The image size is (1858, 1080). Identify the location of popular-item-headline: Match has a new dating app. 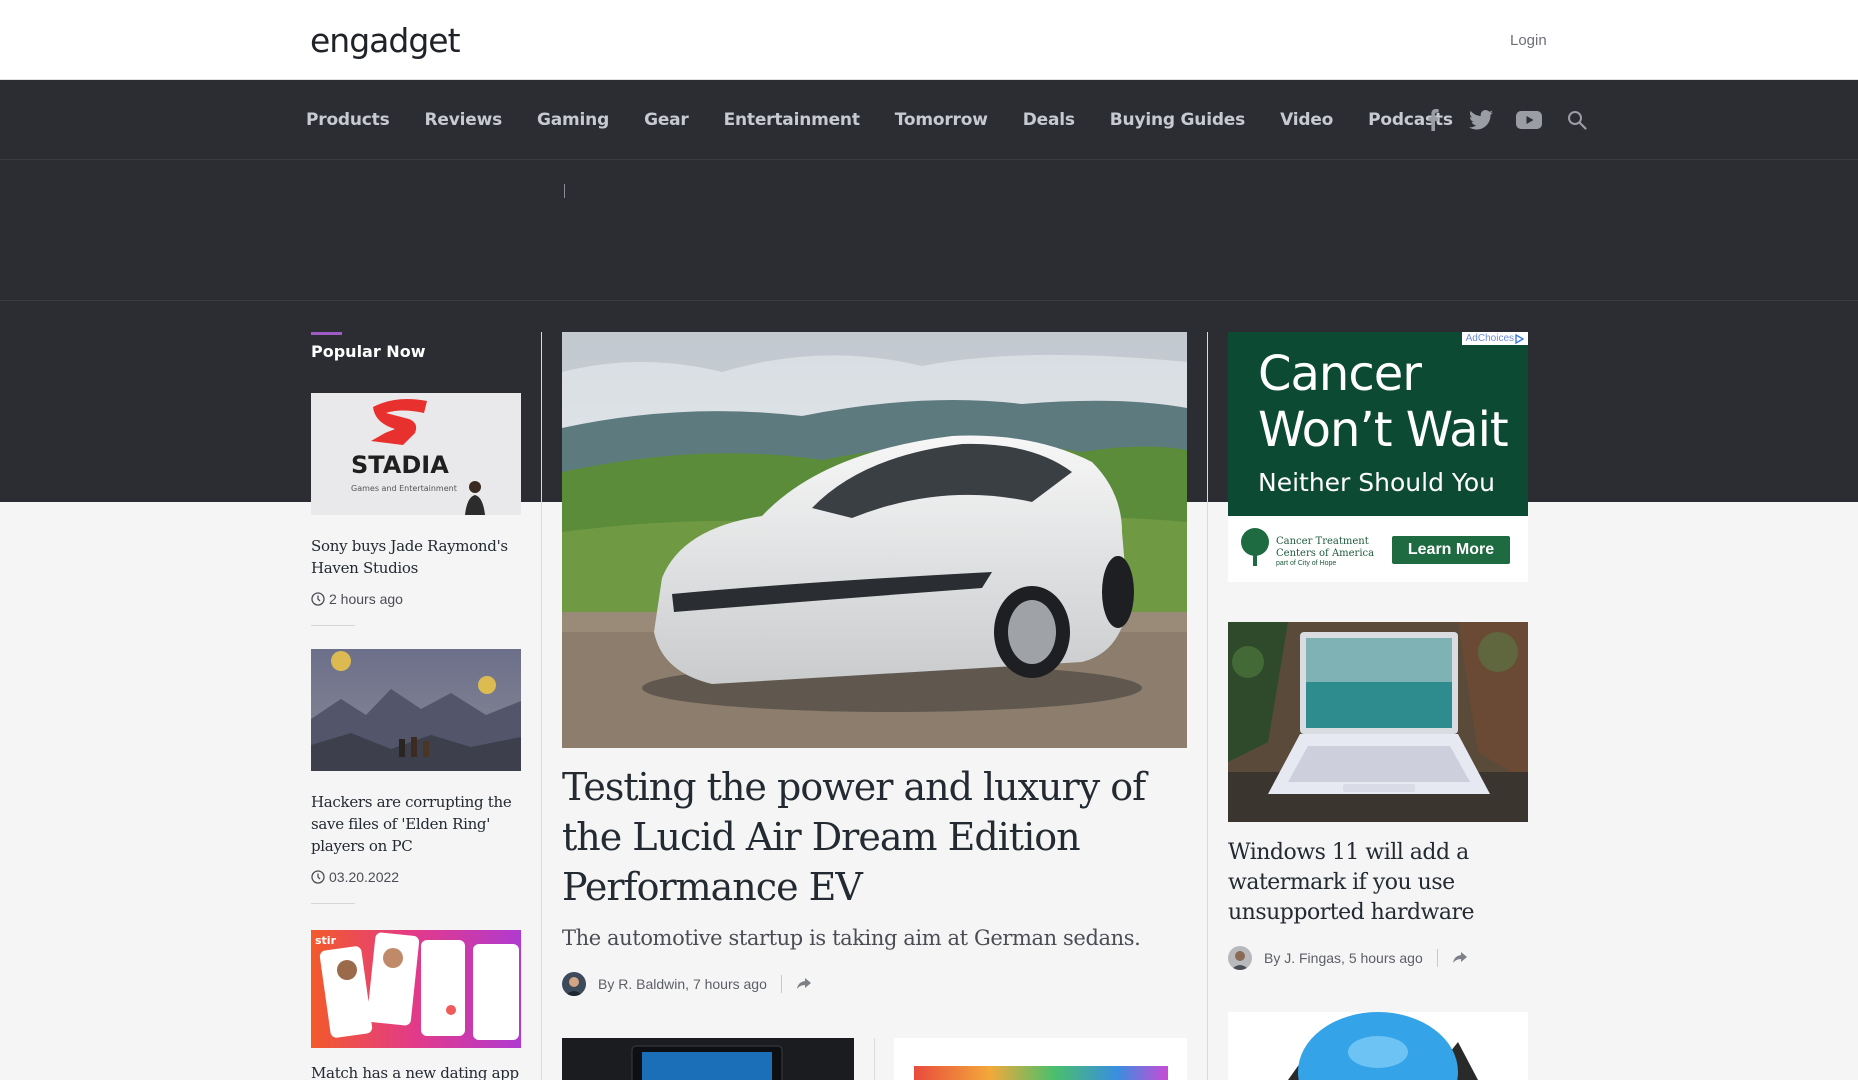
(416, 1071).